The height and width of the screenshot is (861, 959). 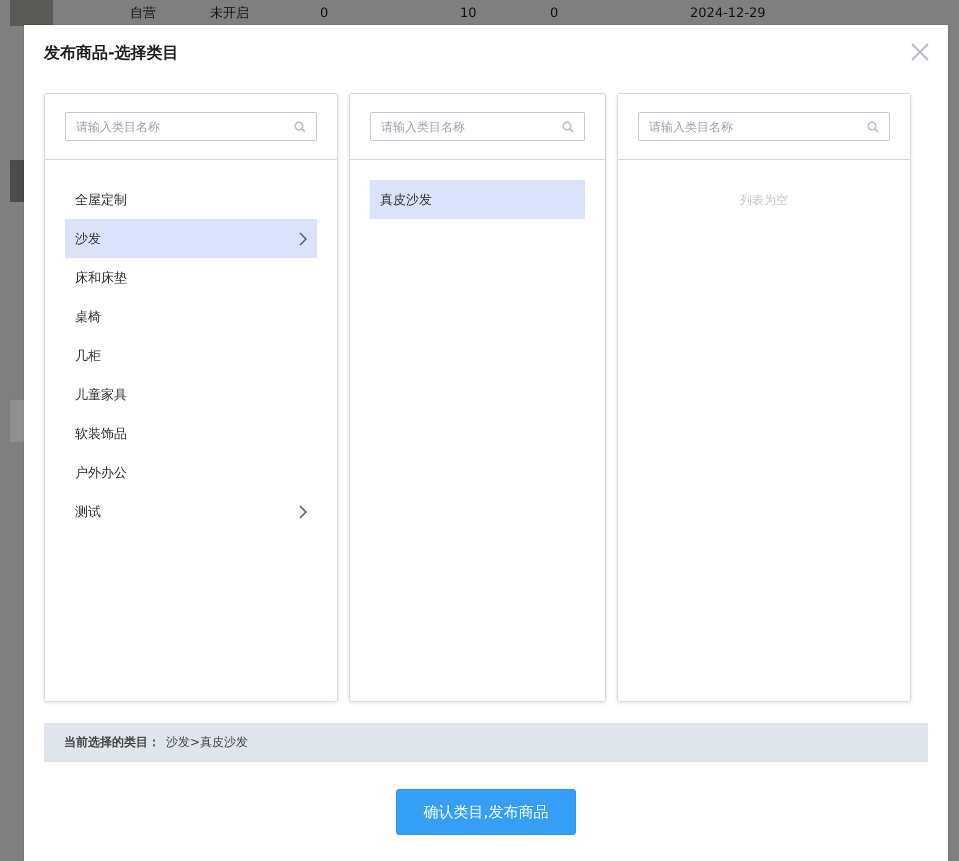 What do you see at coordinates (191, 238) in the screenshot?
I see `category-item: 沙发` at bounding box center [191, 238].